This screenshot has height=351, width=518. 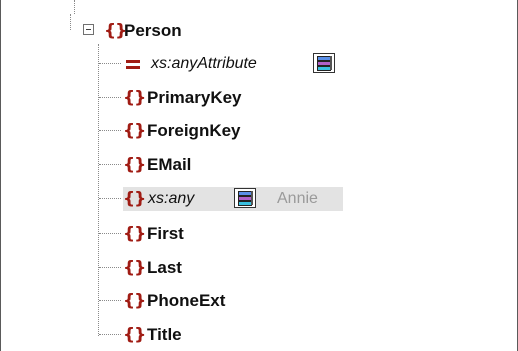 I want to click on tree-node-phoneext: {} PhoneExt, so click(x=259, y=301).